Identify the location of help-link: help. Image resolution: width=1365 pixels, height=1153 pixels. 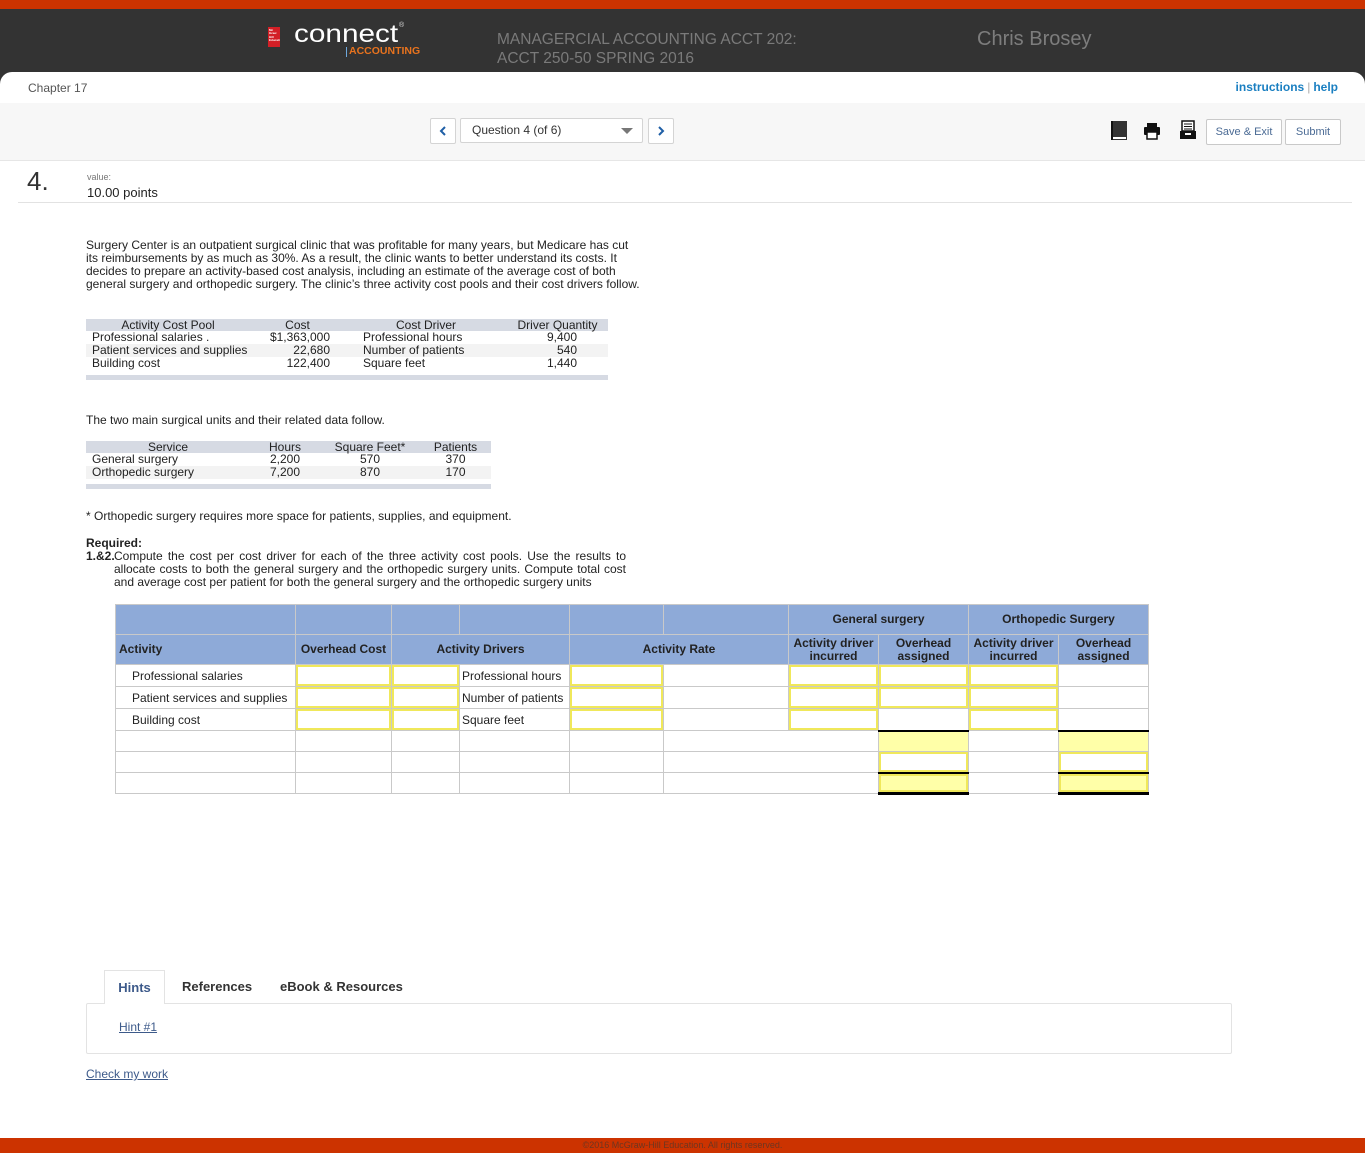
(1325, 87).